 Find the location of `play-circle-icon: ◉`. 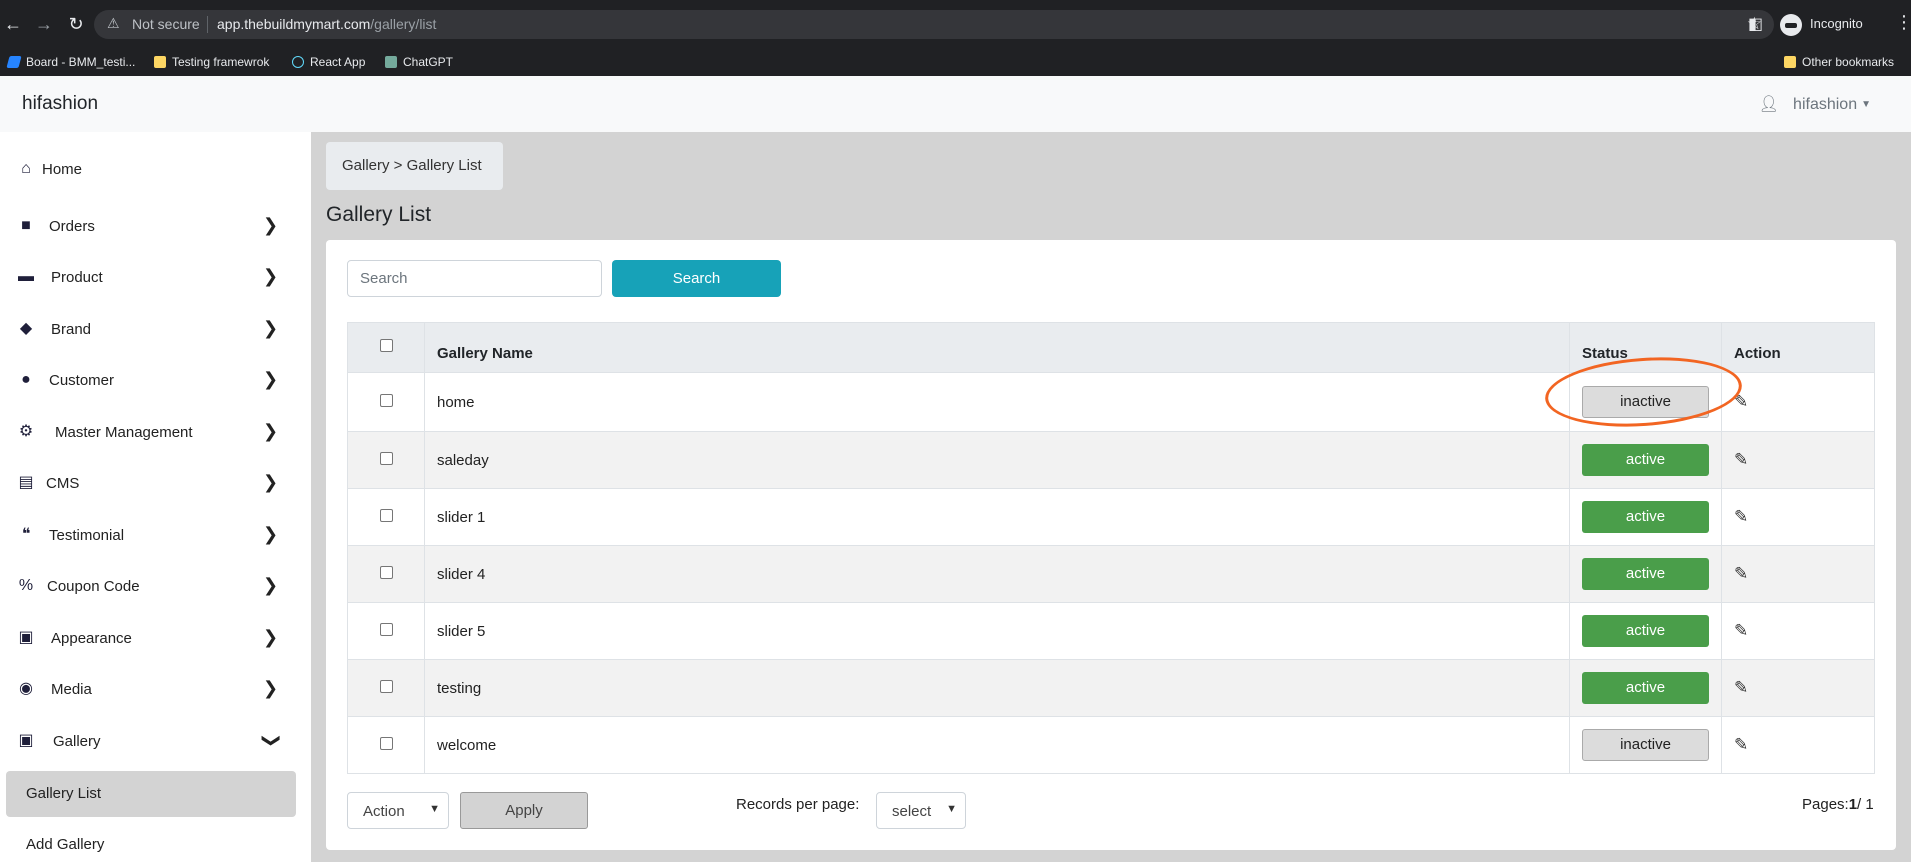

play-circle-icon: ◉ is located at coordinates (26, 688).